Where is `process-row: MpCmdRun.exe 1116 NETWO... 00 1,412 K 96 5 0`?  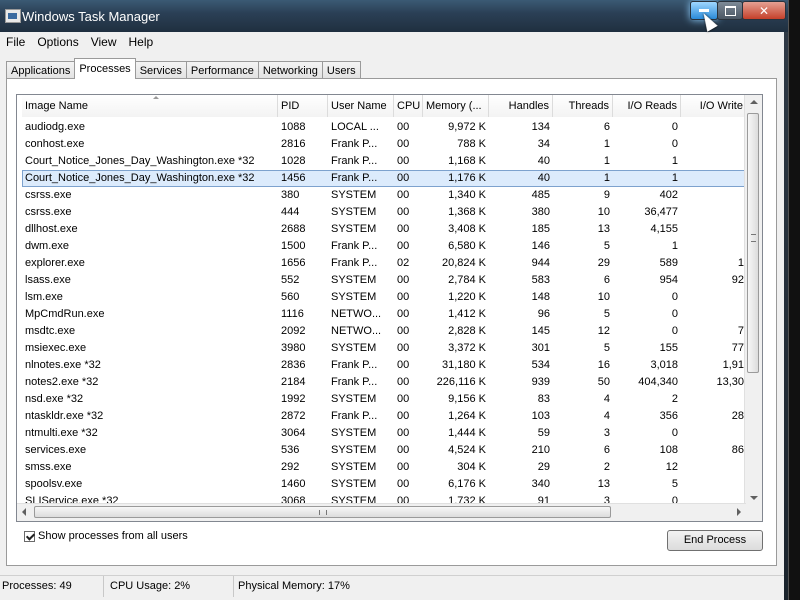
process-row: MpCmdRun.exe 1116 NETWO... 00 1,412 K 96 5 0 is located at coordinates (384, 314).